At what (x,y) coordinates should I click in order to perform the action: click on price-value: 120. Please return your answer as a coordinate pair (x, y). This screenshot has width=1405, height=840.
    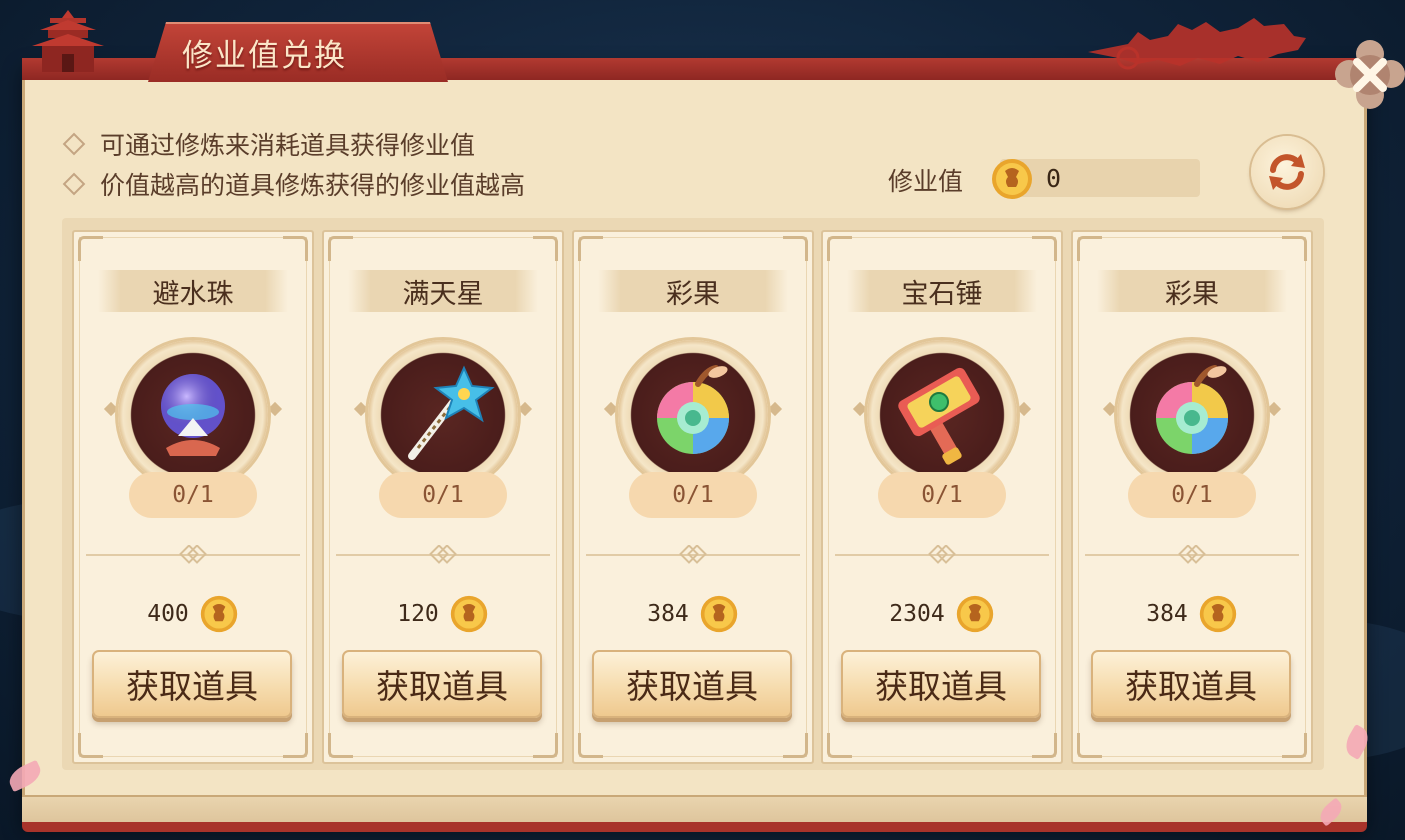
    Looking at the image, I should click on (418, 614).